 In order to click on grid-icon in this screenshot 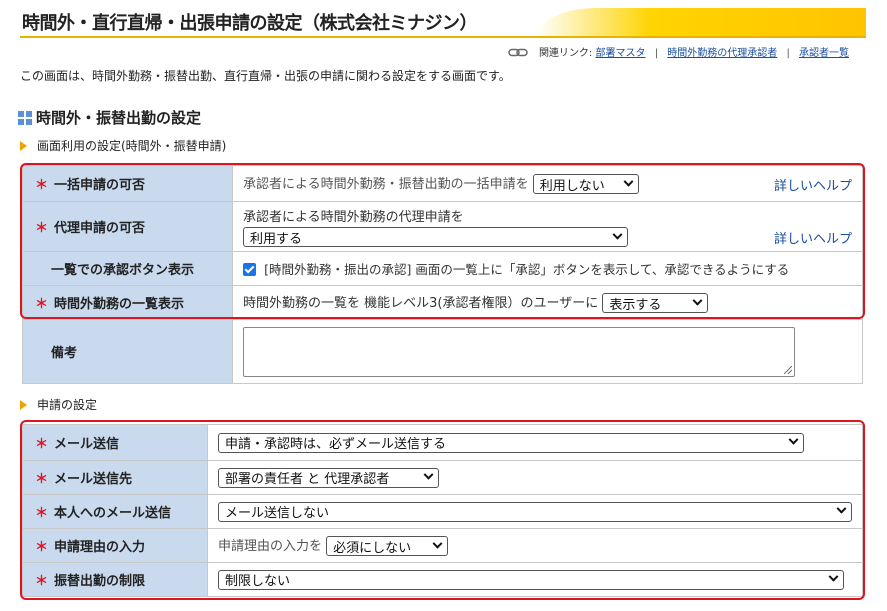, I will do `click(25, 117)`.